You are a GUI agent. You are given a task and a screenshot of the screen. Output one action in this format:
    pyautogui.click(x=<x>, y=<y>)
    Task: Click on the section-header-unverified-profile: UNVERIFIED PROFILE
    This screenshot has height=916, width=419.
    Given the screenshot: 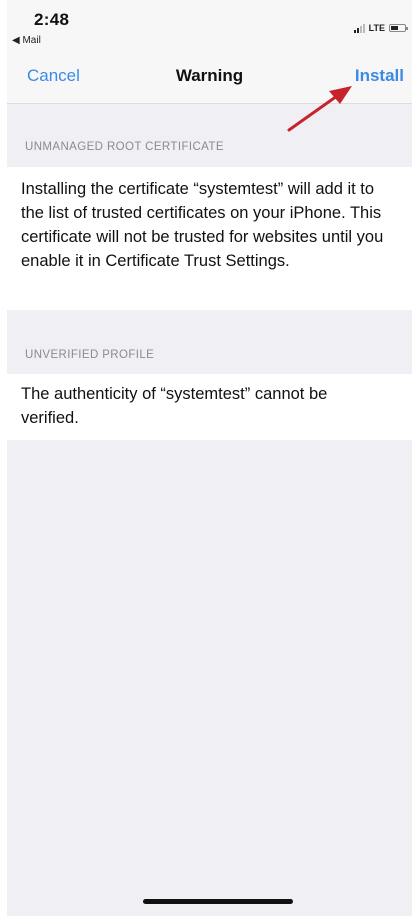 What is the action you would take?
    pyautogui.click(x=90, y=355)
    